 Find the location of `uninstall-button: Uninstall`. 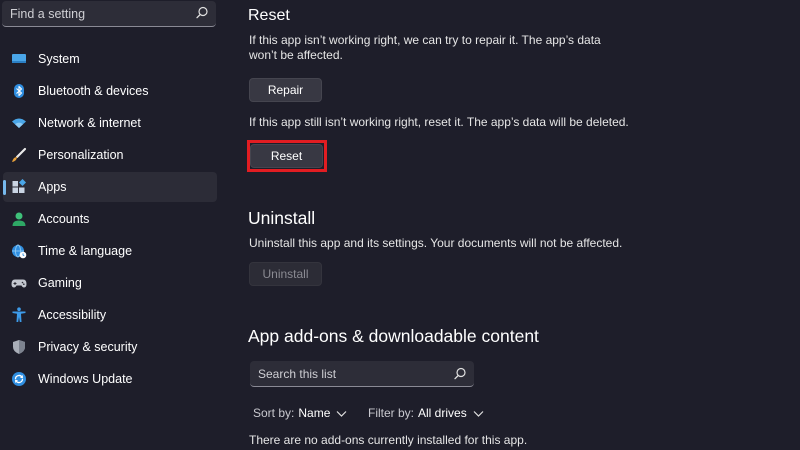

uninstall-button: Uninstall is located at coordinates (285, 274).